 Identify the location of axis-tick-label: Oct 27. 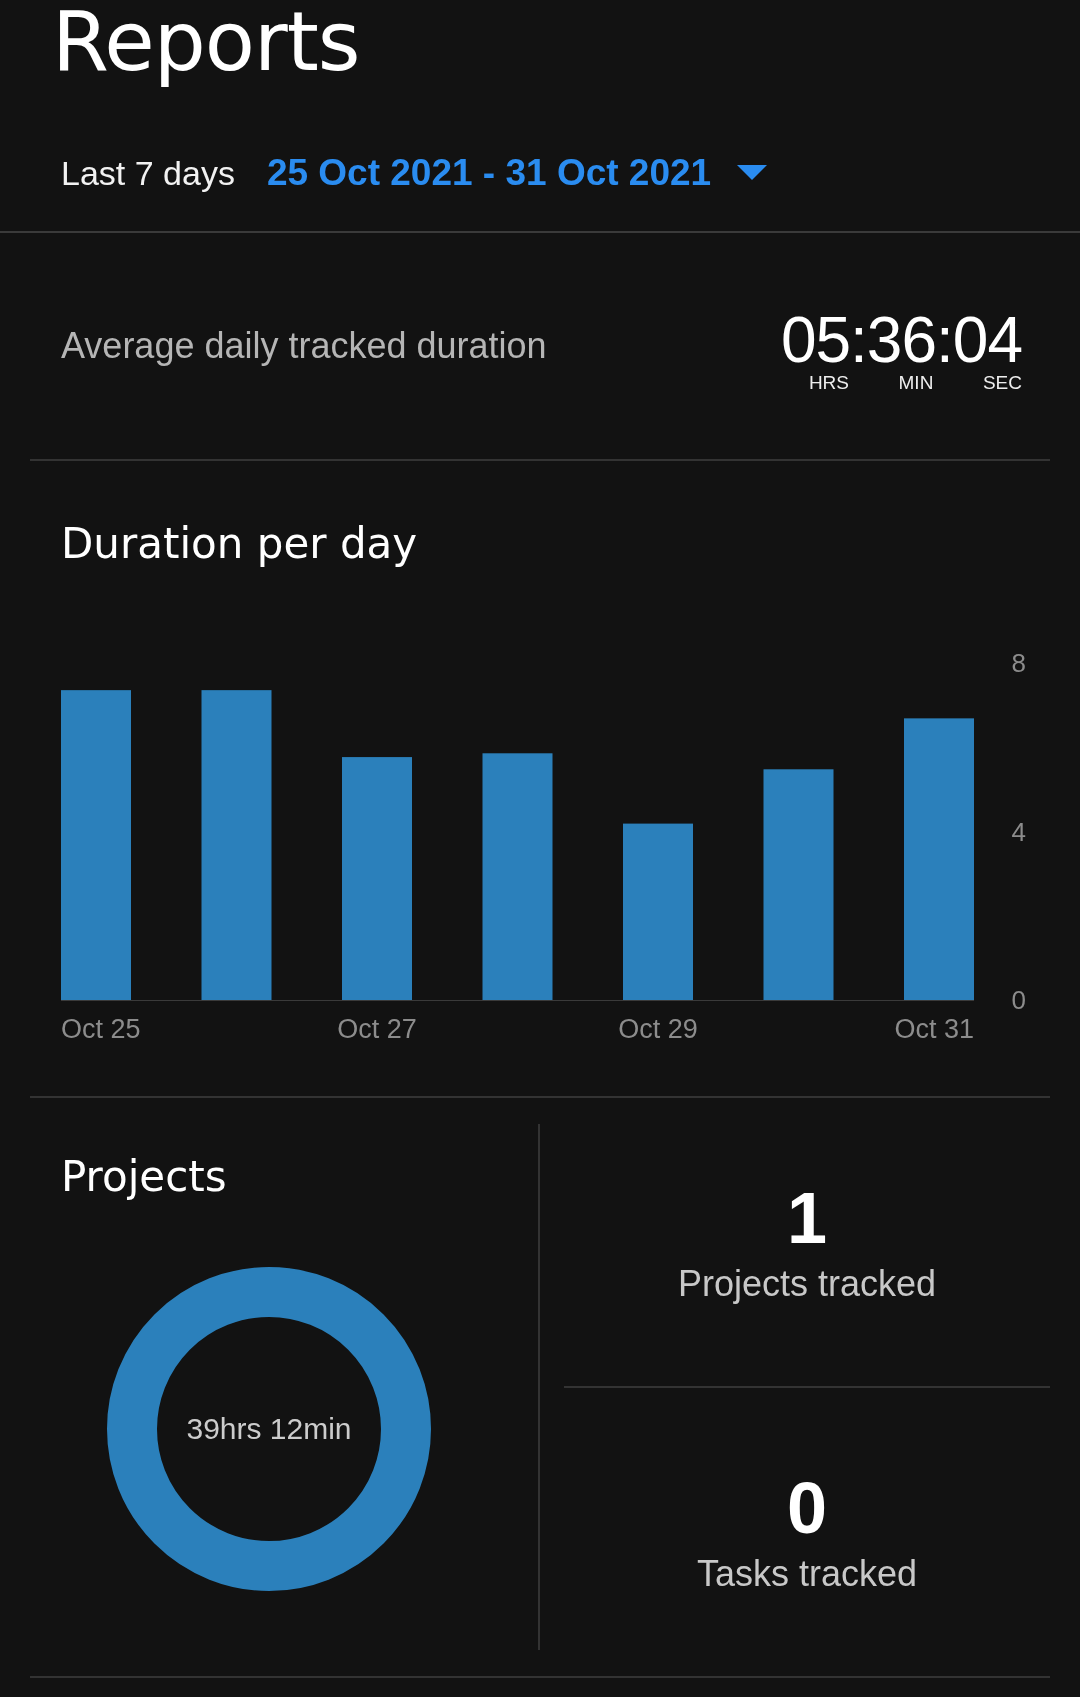
(377, 1029).